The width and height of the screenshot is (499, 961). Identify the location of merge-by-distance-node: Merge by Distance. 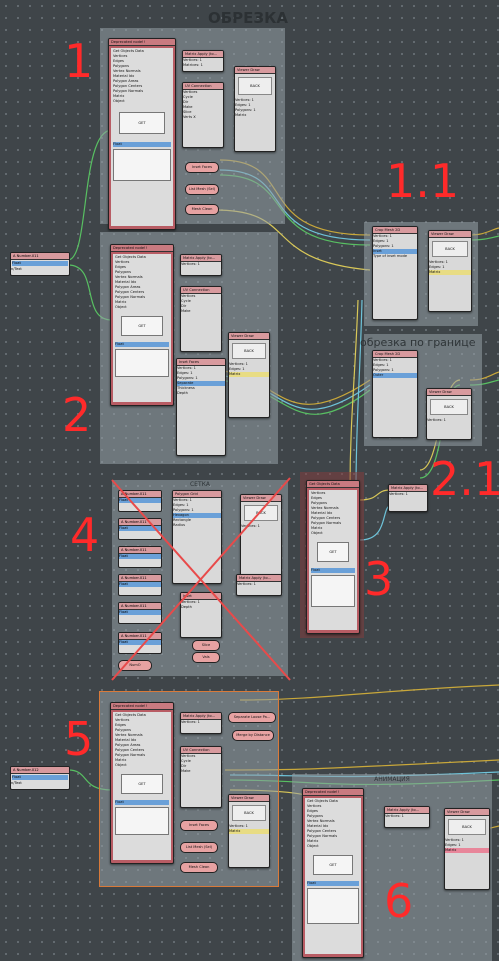
(253, 735).